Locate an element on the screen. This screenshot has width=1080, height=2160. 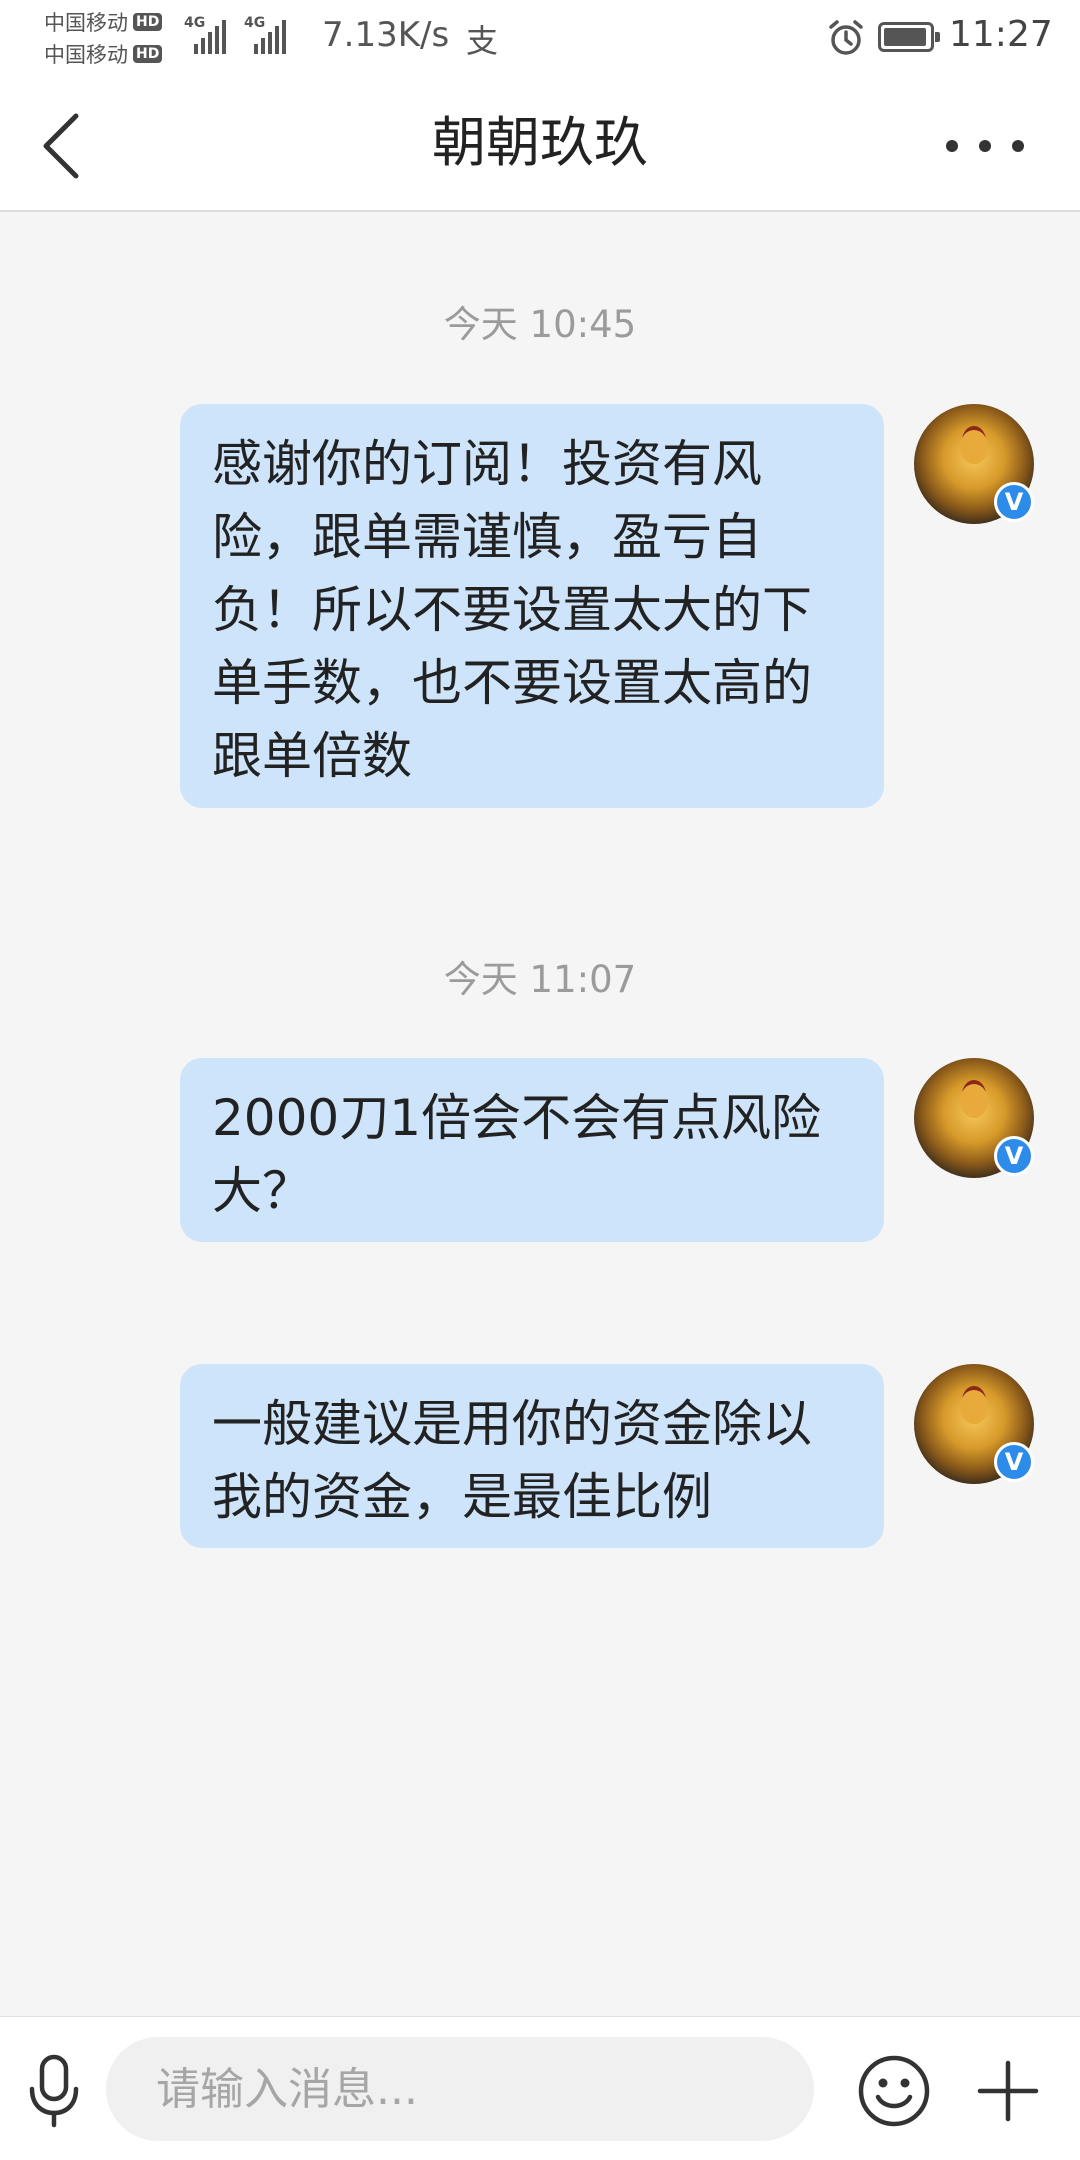
message-bubble: 2000刀1倍会不会有点风险大？ is located at coordinates (532, 1150).